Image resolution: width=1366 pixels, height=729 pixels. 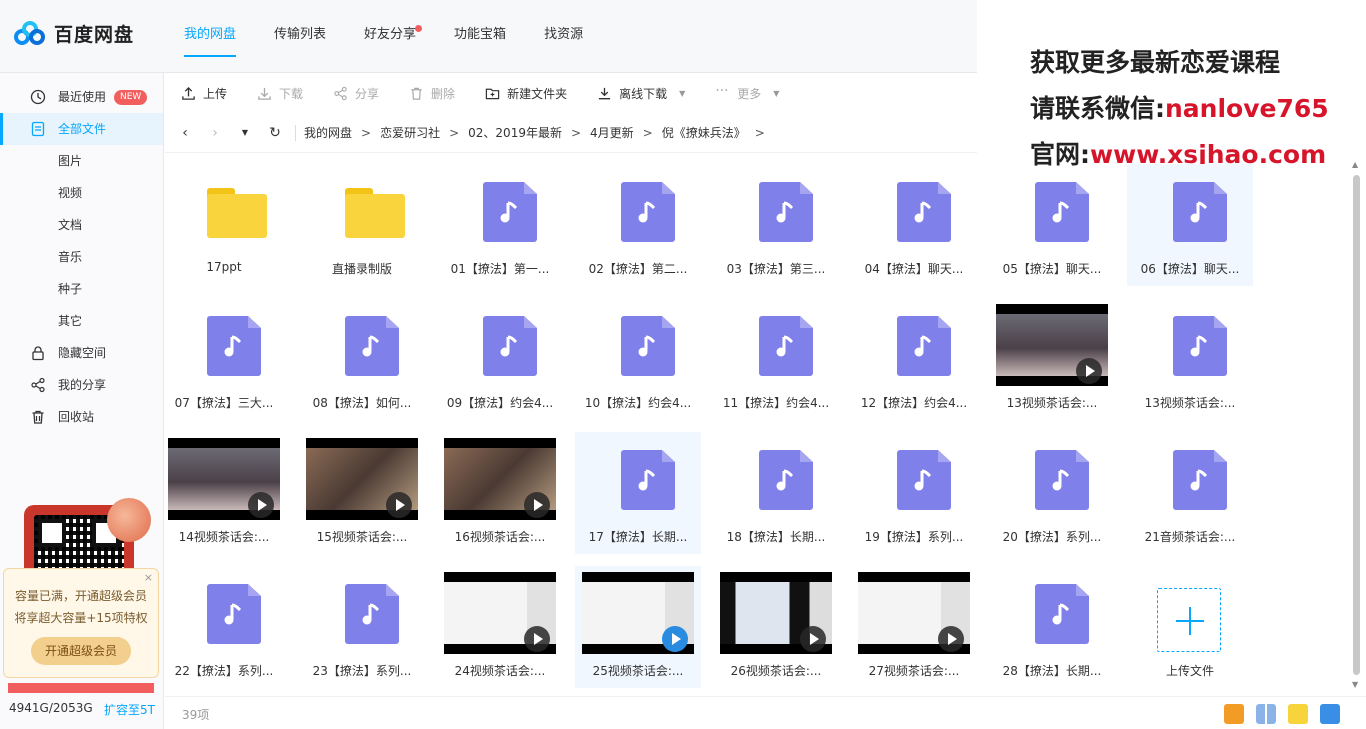 I want to click on sidebar-item-my-share: 我的分享, so click(x=81, y=385).